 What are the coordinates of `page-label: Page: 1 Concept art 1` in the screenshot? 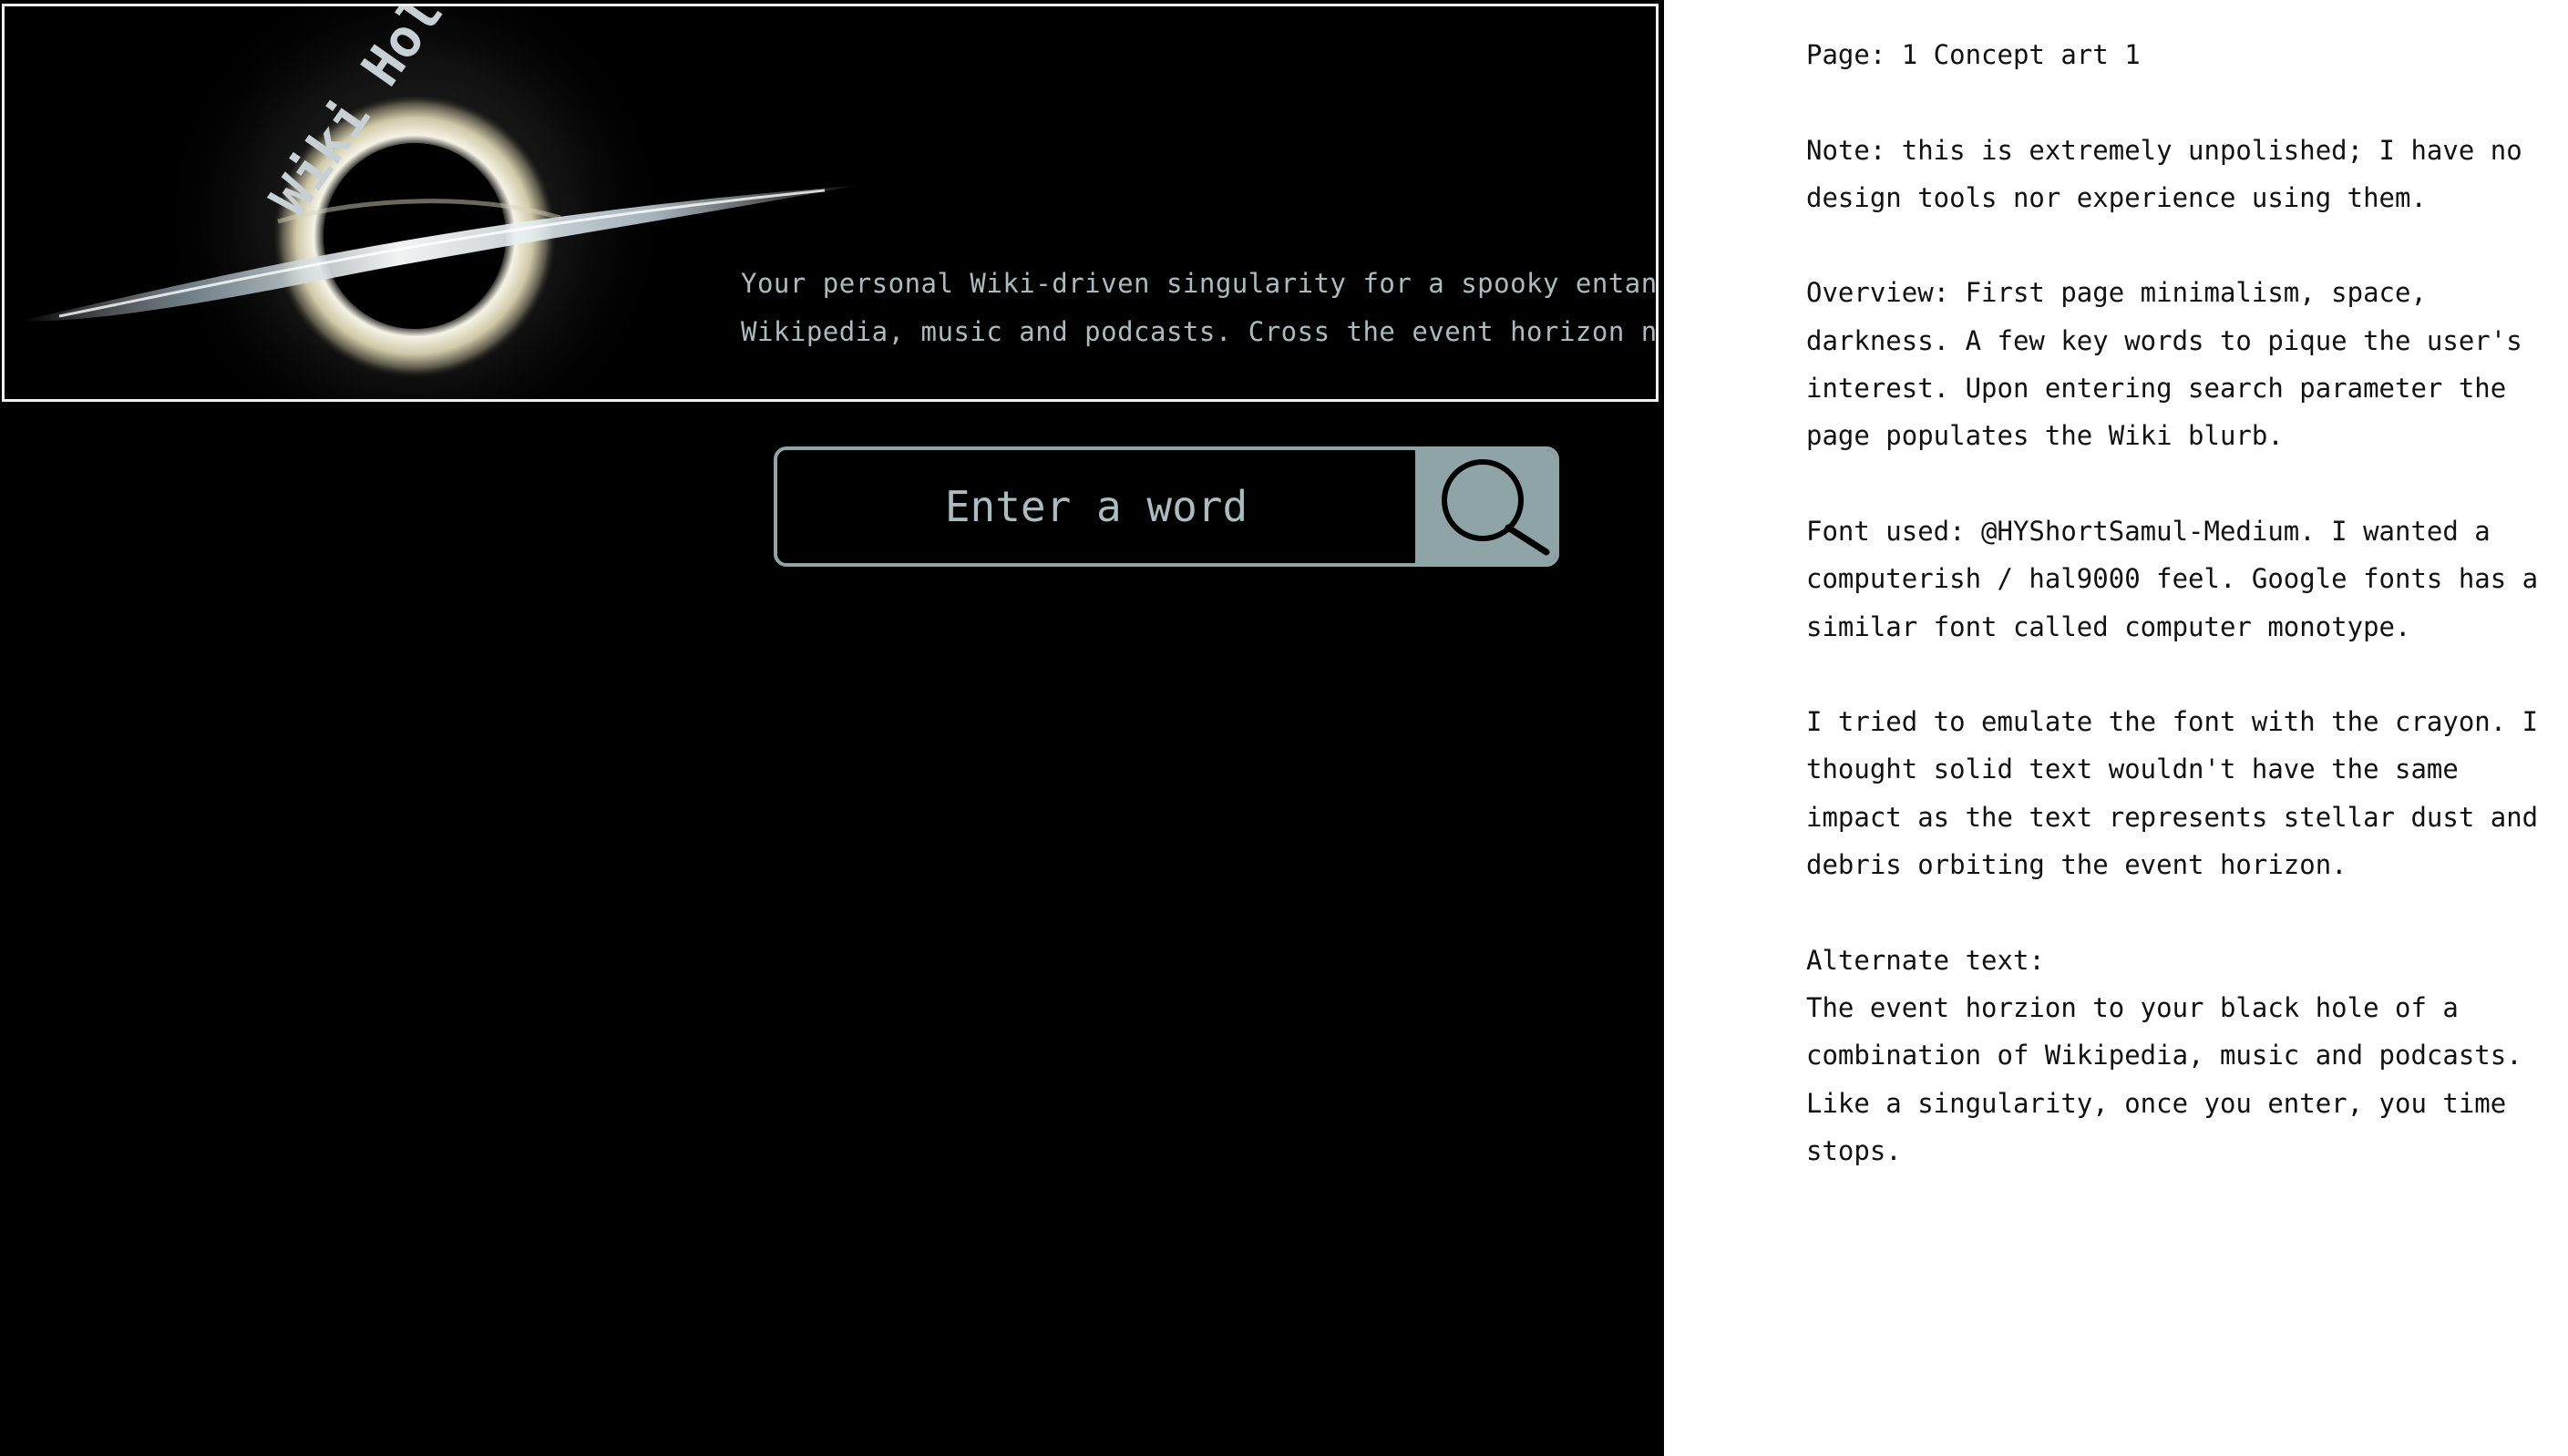 It's located at (1973, 54).